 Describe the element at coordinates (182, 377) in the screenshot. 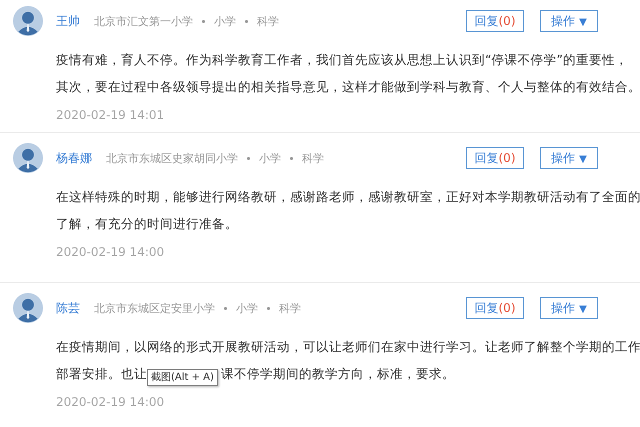

I see `tooltip: 截图(Alt + A)` at that location.